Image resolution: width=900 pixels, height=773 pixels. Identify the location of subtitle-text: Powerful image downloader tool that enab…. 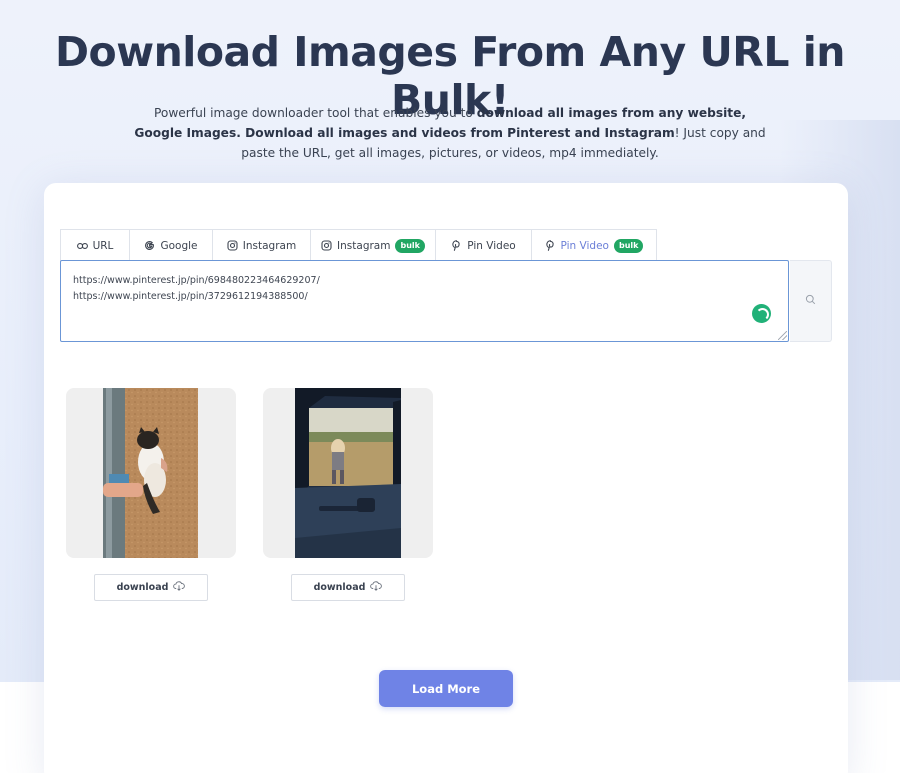
(315, 113).